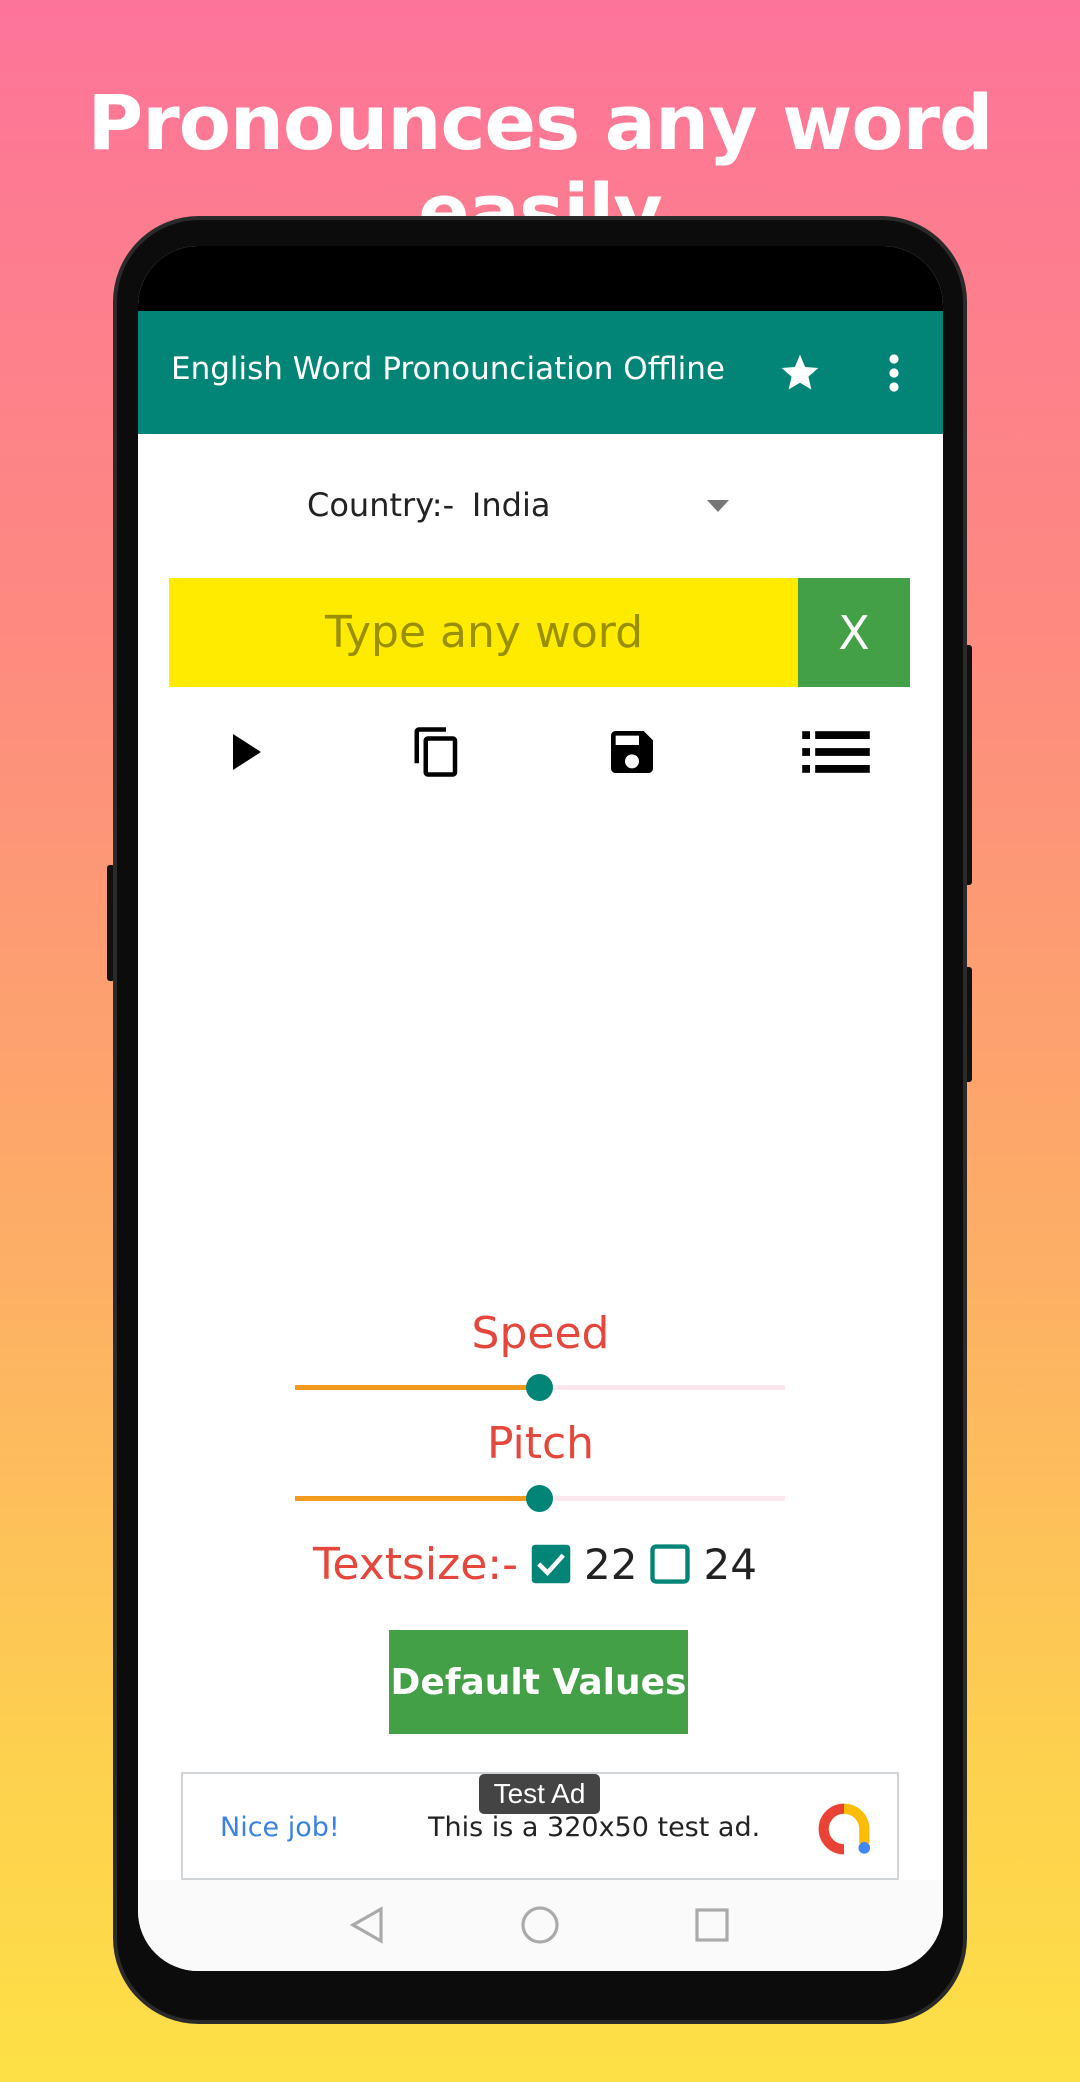 The width and height of the screenshot is (1080, 2082). What do you see at coordinates (844, 1829) in the screenshot?
I see `ad-logo-icon` at bounding box center [844, 1829].